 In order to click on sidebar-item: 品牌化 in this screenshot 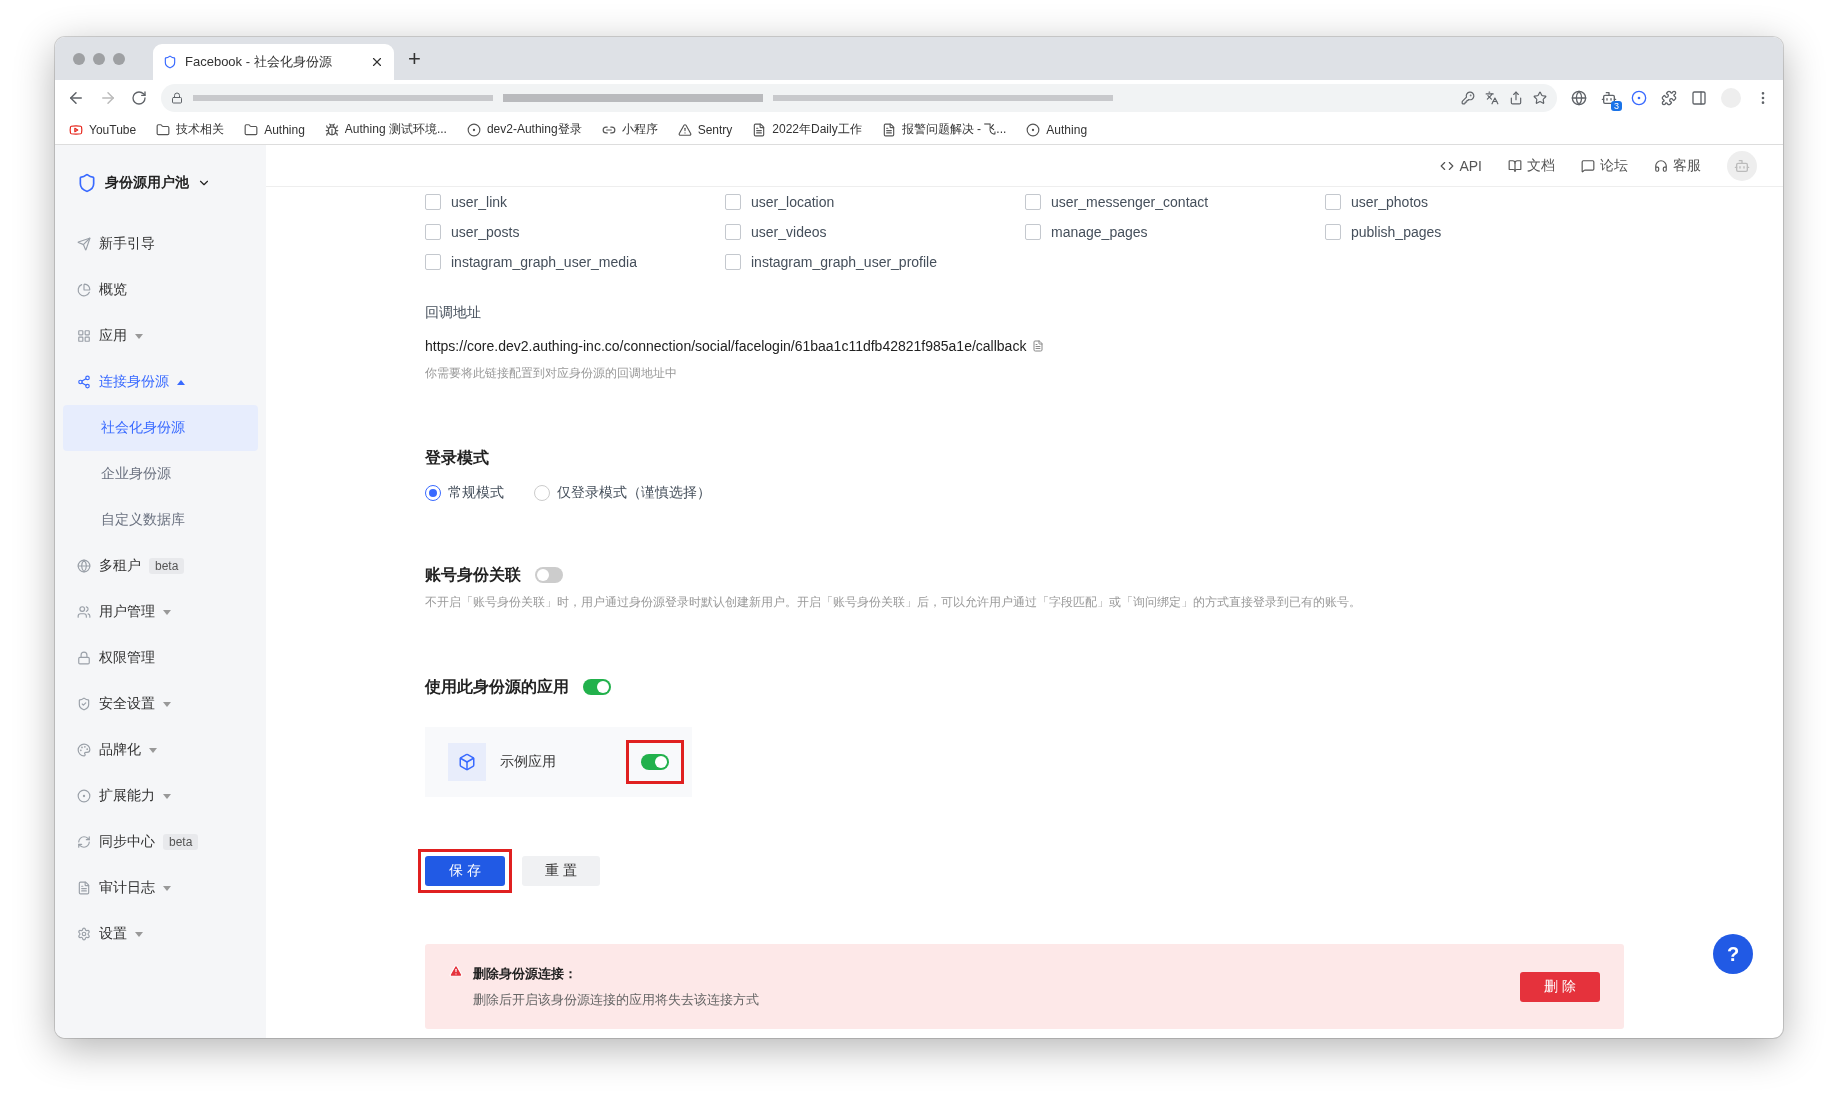, I will do `click(160, 750)`.